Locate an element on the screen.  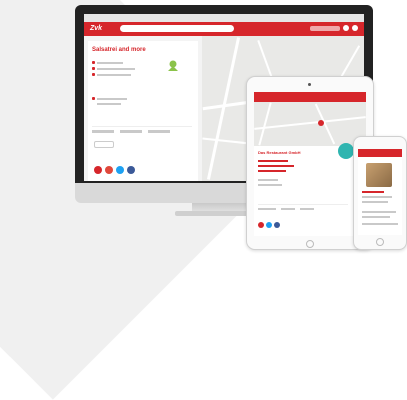
phone-screen is located at coordinates (380, 192).